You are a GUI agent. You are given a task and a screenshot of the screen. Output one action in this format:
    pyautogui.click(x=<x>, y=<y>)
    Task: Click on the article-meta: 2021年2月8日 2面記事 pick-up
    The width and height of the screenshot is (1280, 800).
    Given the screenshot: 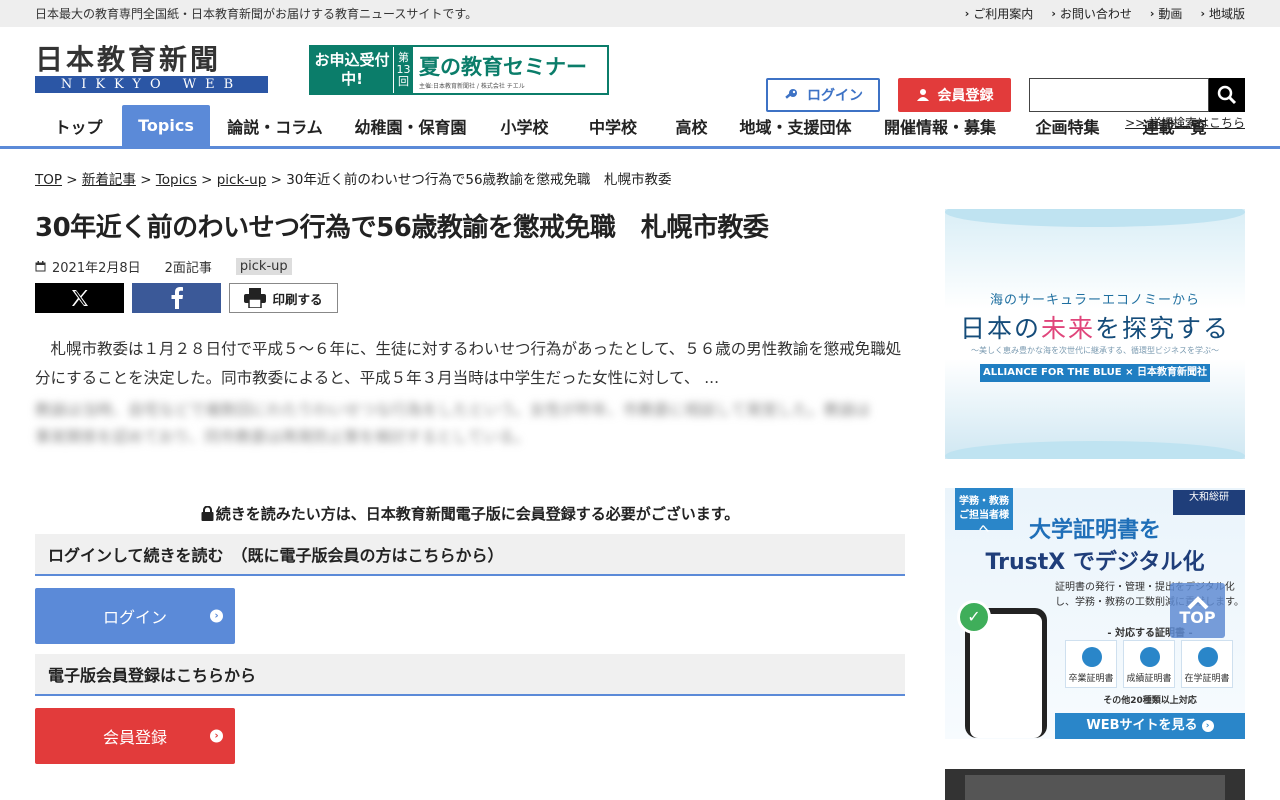 What is the action you would take?
    pyautogui.click(x=470, y=266)
    